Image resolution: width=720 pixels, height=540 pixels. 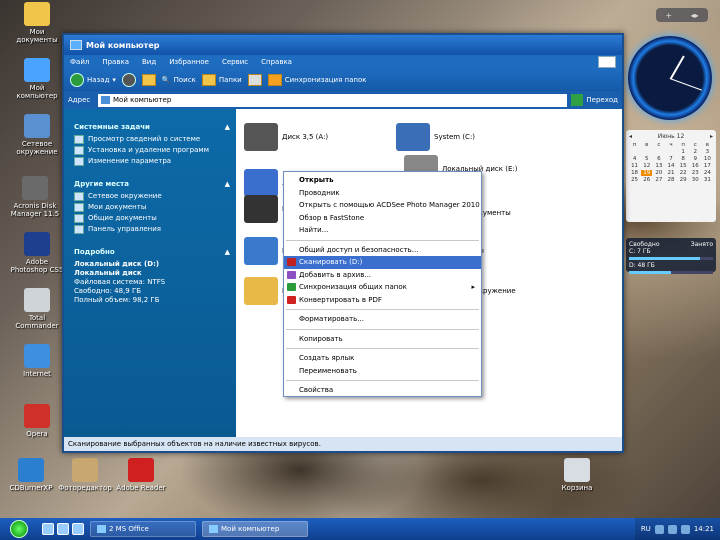 What do you see at coordinates (343, 45) in the screenshot?
I see `title-bar: Мой компьютер` at bounding box center [343, 45].